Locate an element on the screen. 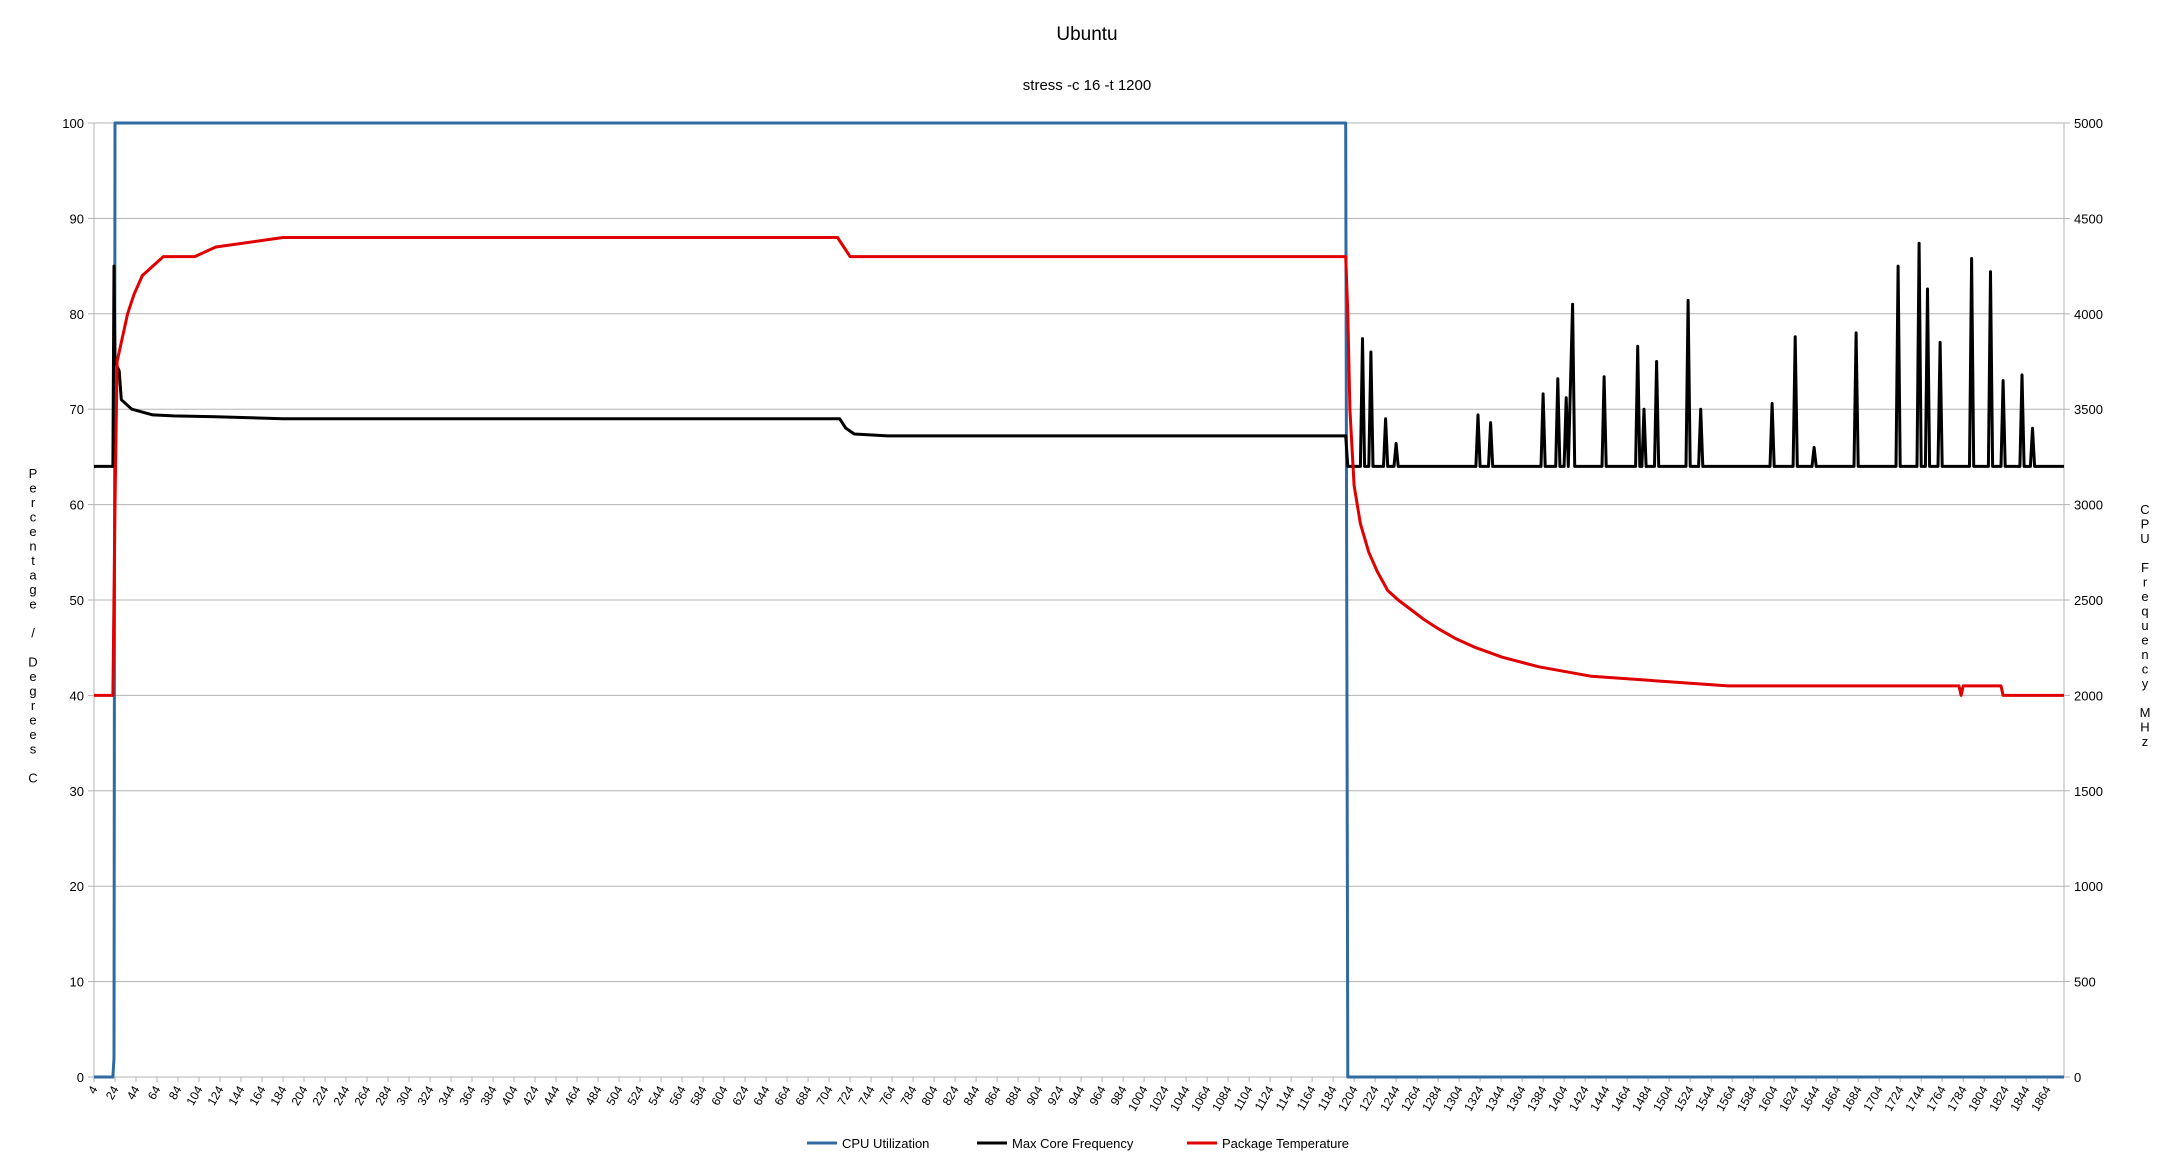  x-tick-label: 1104 is located at coordinates (1243, 1098).